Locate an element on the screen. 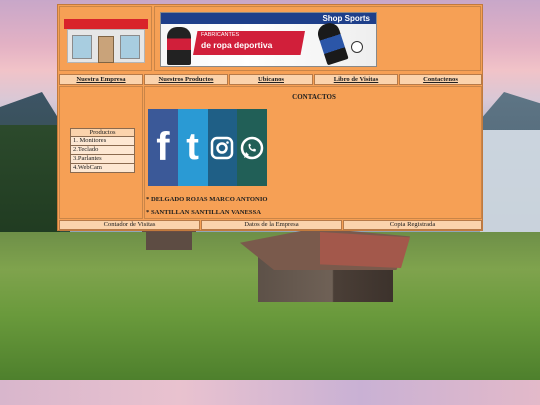 The image size is (540, 405). nav-contactenos: Contactenos is located at coordinates (440, 79).